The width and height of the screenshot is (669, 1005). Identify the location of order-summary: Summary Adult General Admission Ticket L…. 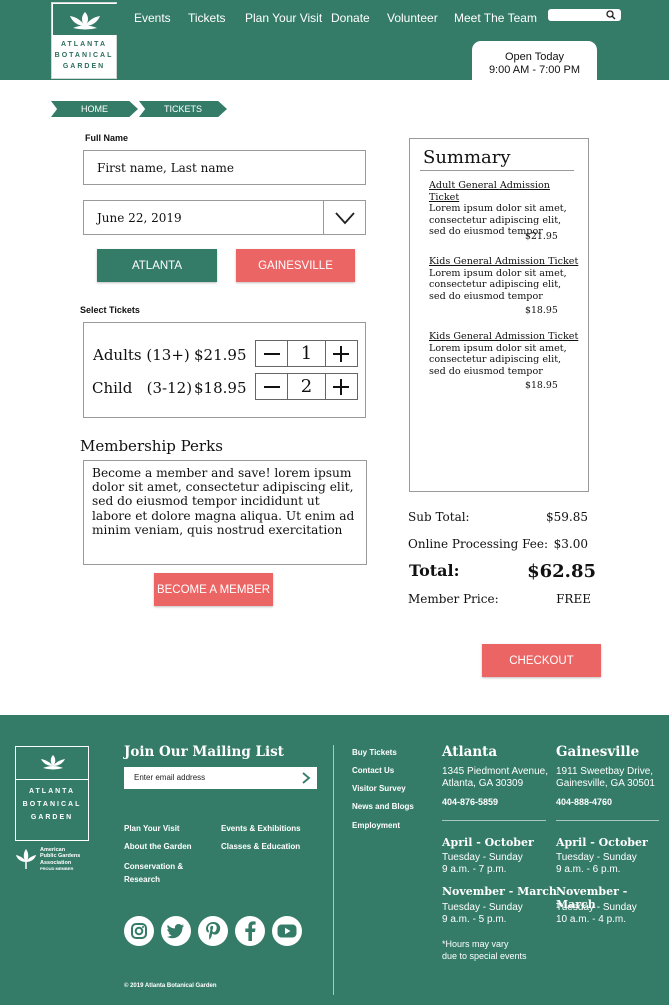
(499, 315).